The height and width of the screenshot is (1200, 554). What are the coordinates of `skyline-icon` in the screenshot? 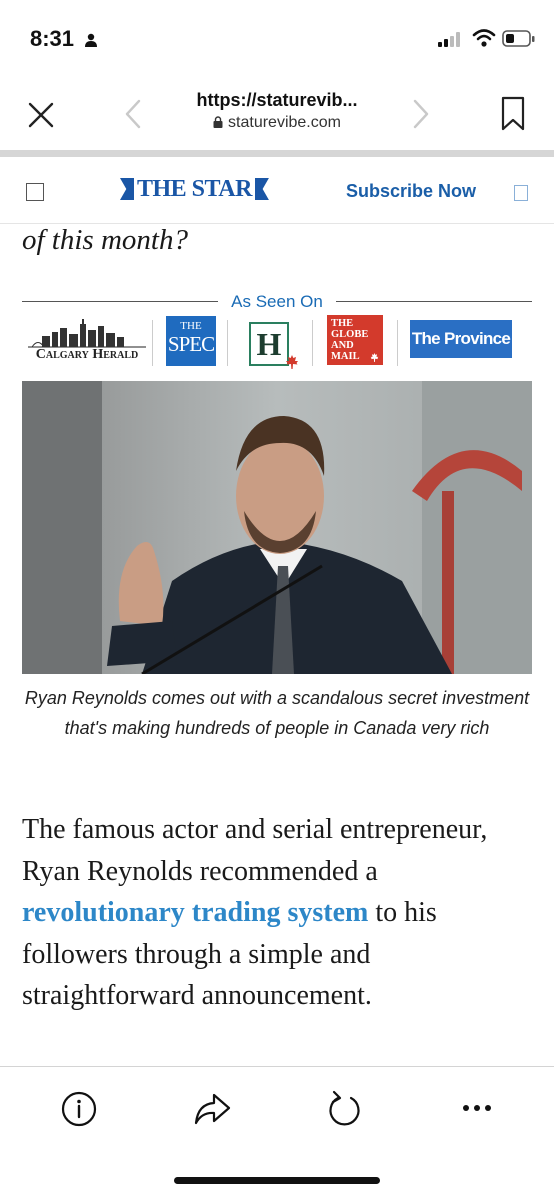 It's located at (87, 333).